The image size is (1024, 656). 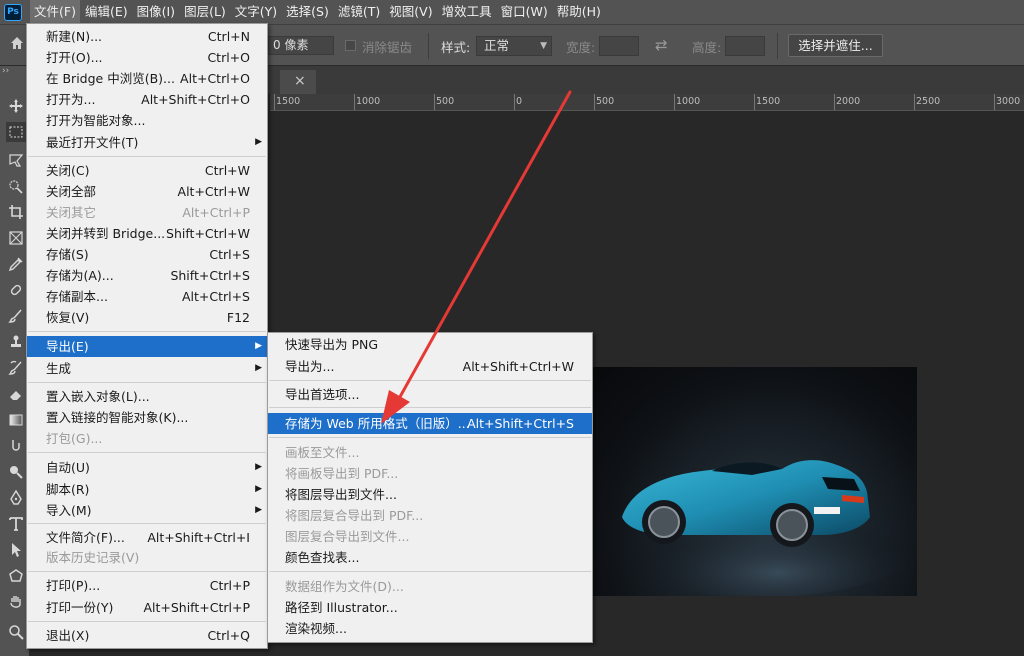 What do you see at coordinates (16, 132) in the screenshot?
I see `marquee-tool-icon` at bounding box center [16, 132].